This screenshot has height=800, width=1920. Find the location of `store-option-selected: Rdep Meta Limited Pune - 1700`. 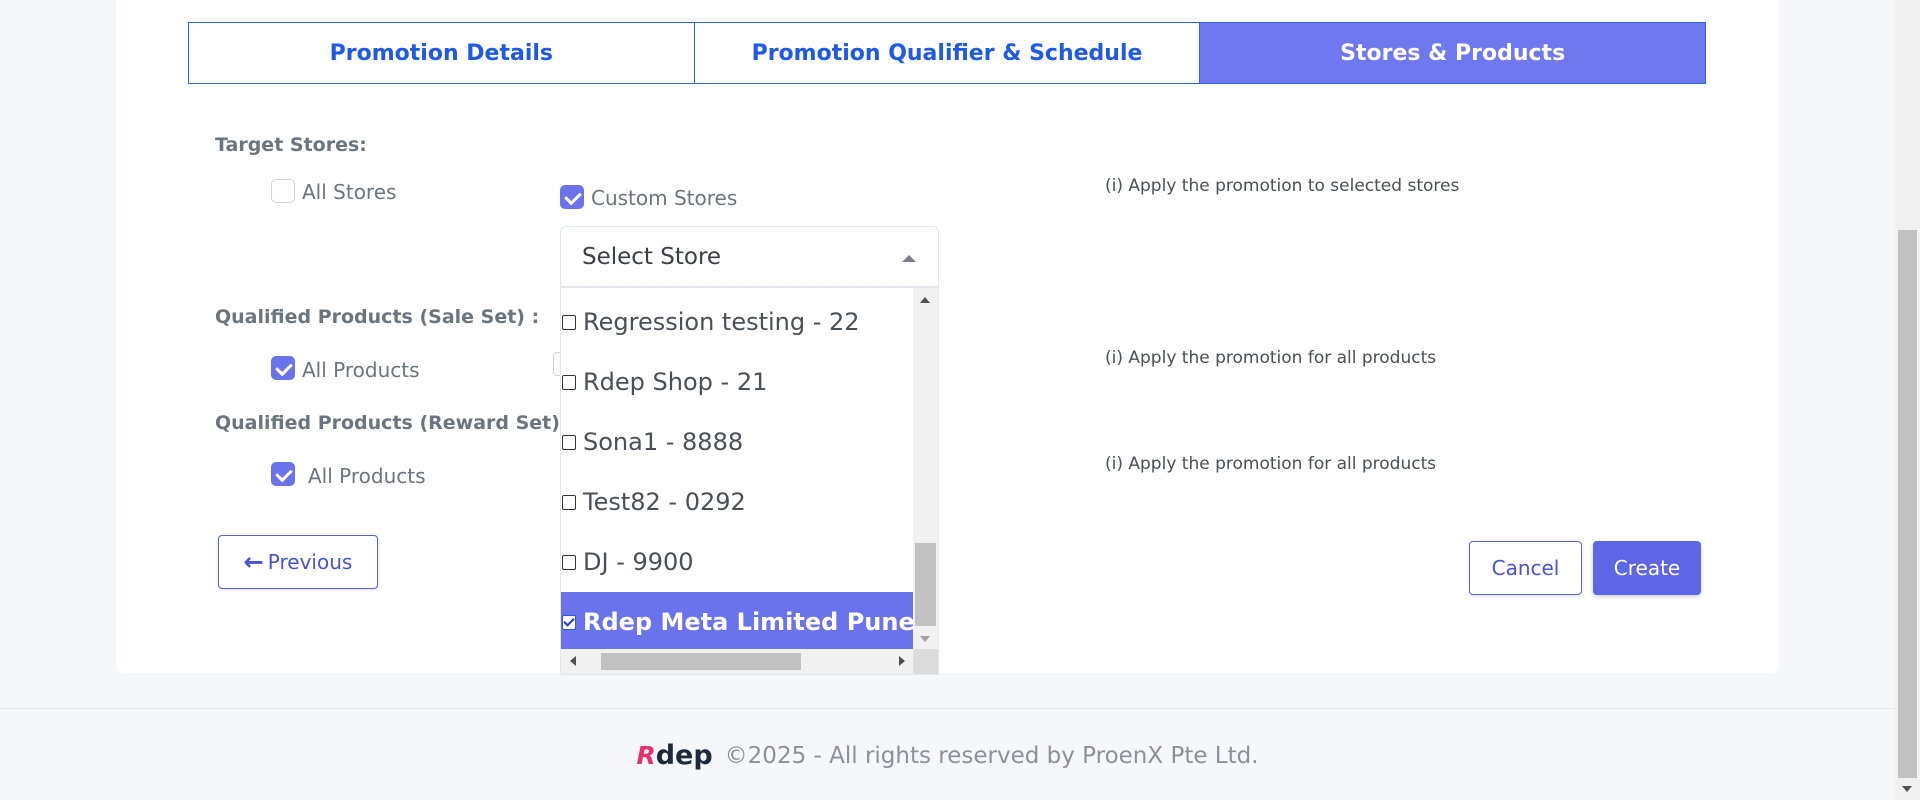

store-option-selected: Rdep Meta Limited Pune - 1700 is located at coordinates (737, 622).